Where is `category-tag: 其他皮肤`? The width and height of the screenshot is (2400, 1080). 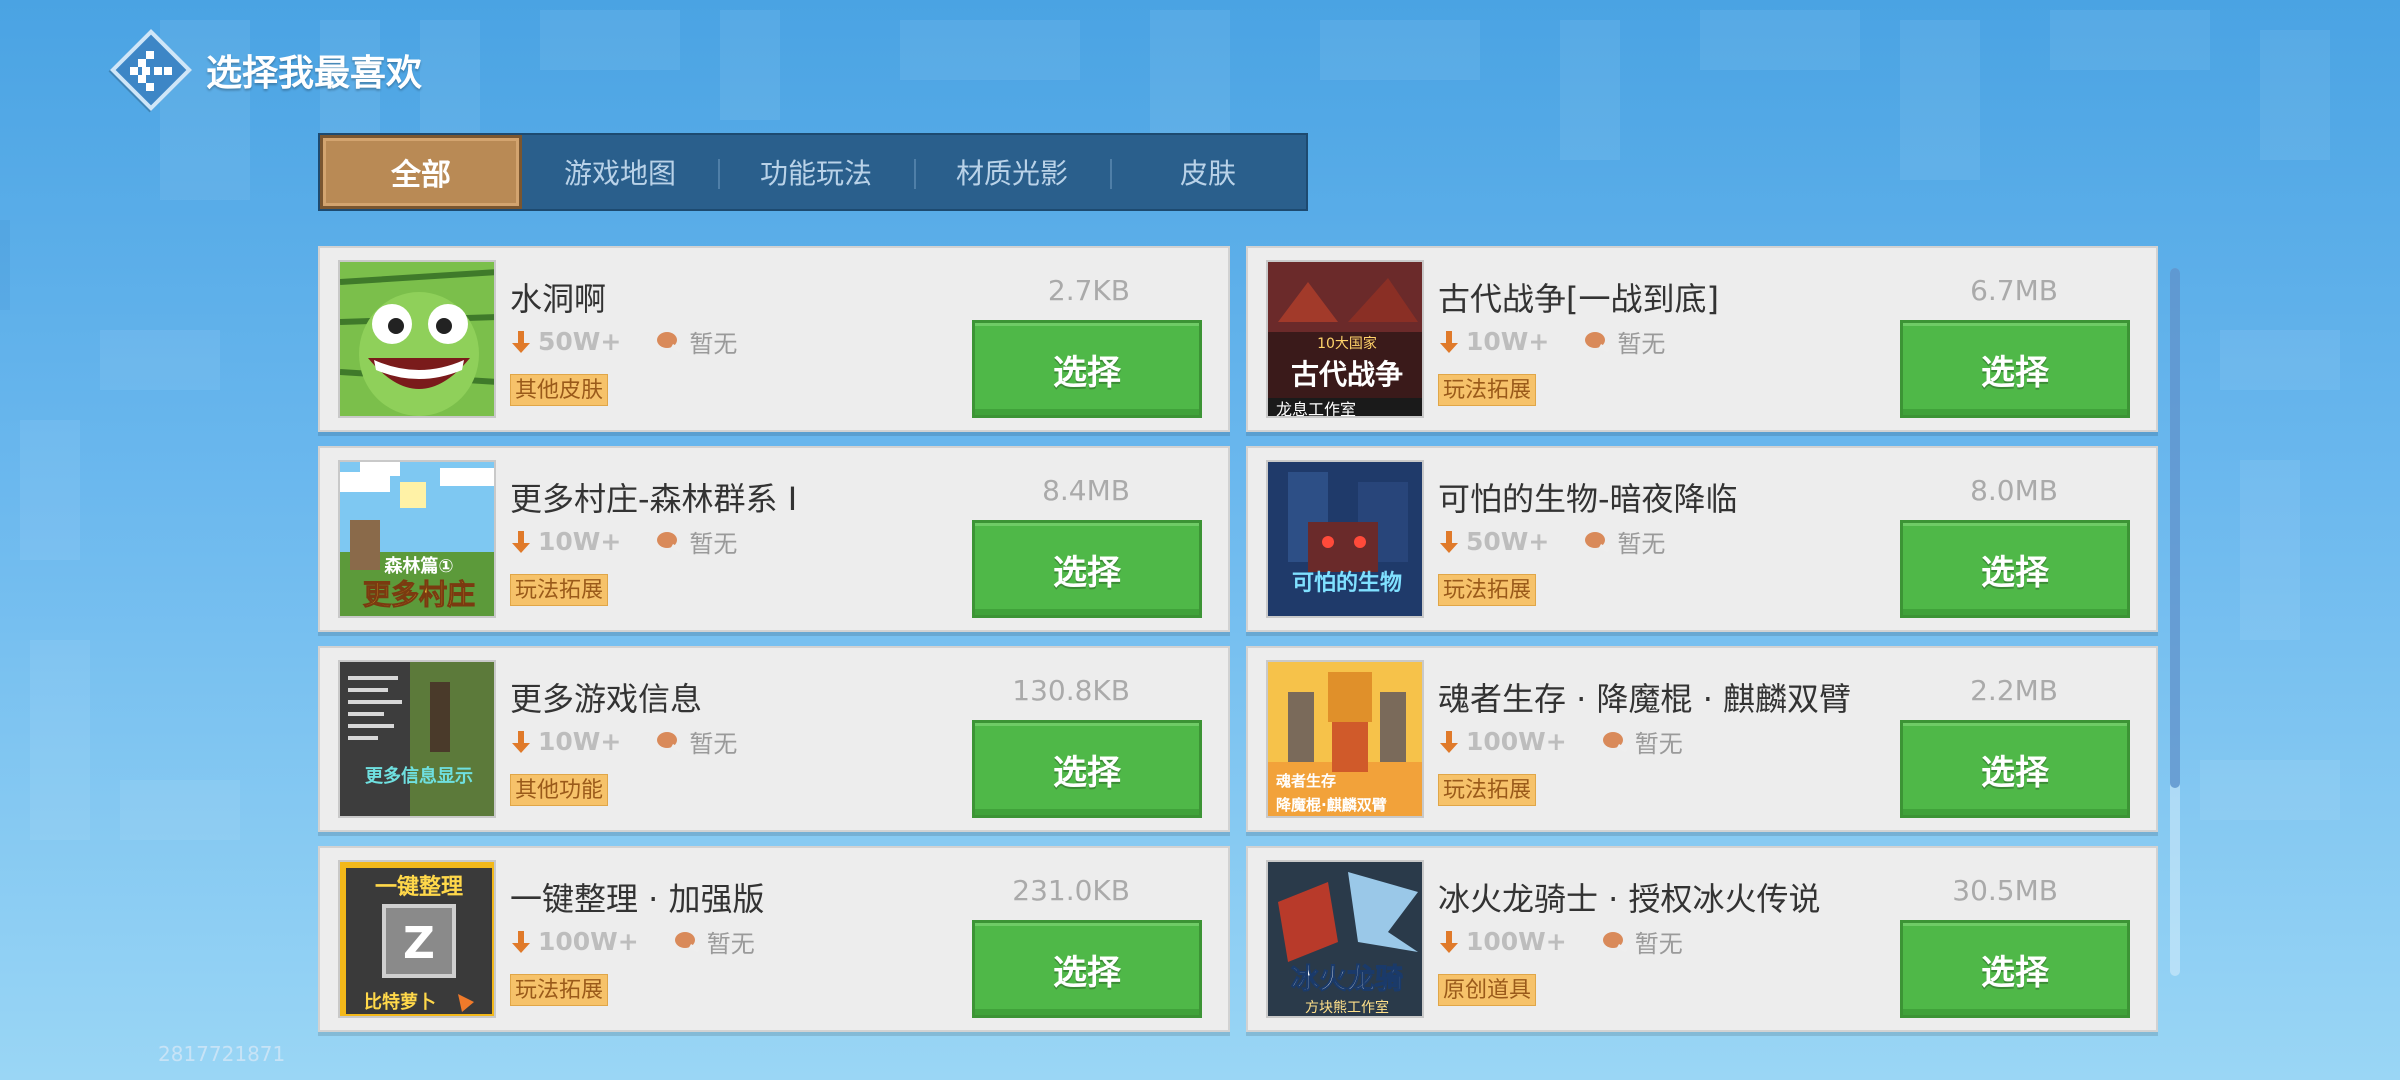
category-tag: 其他皮肤 is located at coordinates (559, 390).